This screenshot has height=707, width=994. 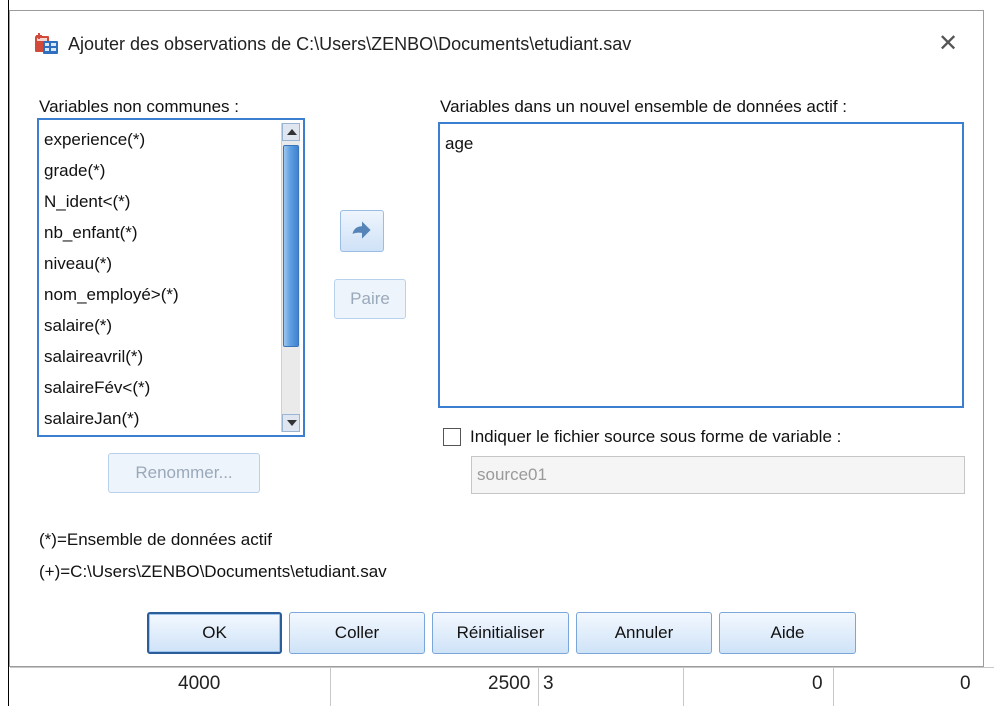 What do you see at coordinates (161, 325) in the screenshot?
I see `variable-list-item: salaire(*)` at bounding box center [161, 325].